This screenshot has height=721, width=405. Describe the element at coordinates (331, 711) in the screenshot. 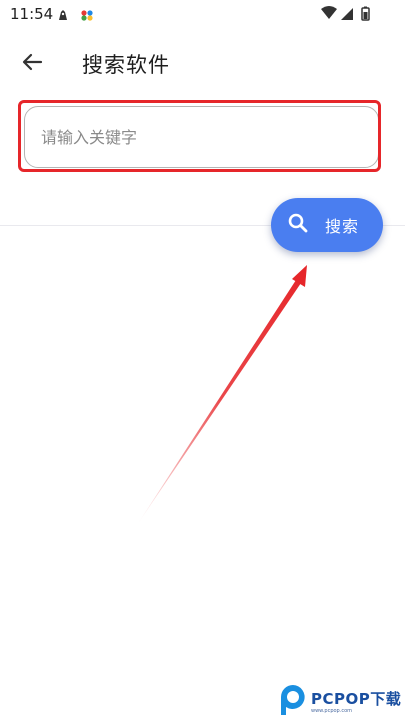

I see `watermark-sub: www.pcpop.com` at that location.